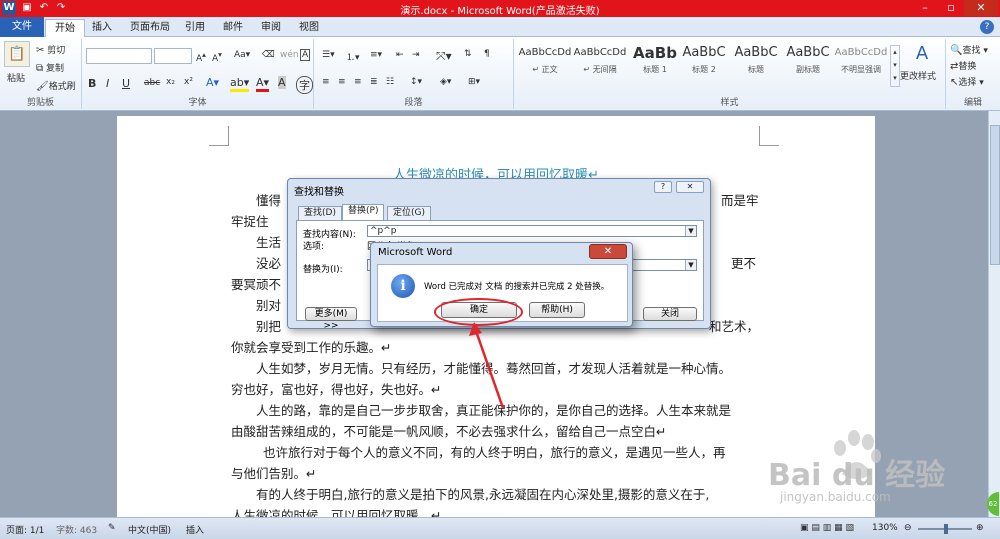 This screenshot has height=539, width=1000. I want to click on font-size-box, so click(173, 56).